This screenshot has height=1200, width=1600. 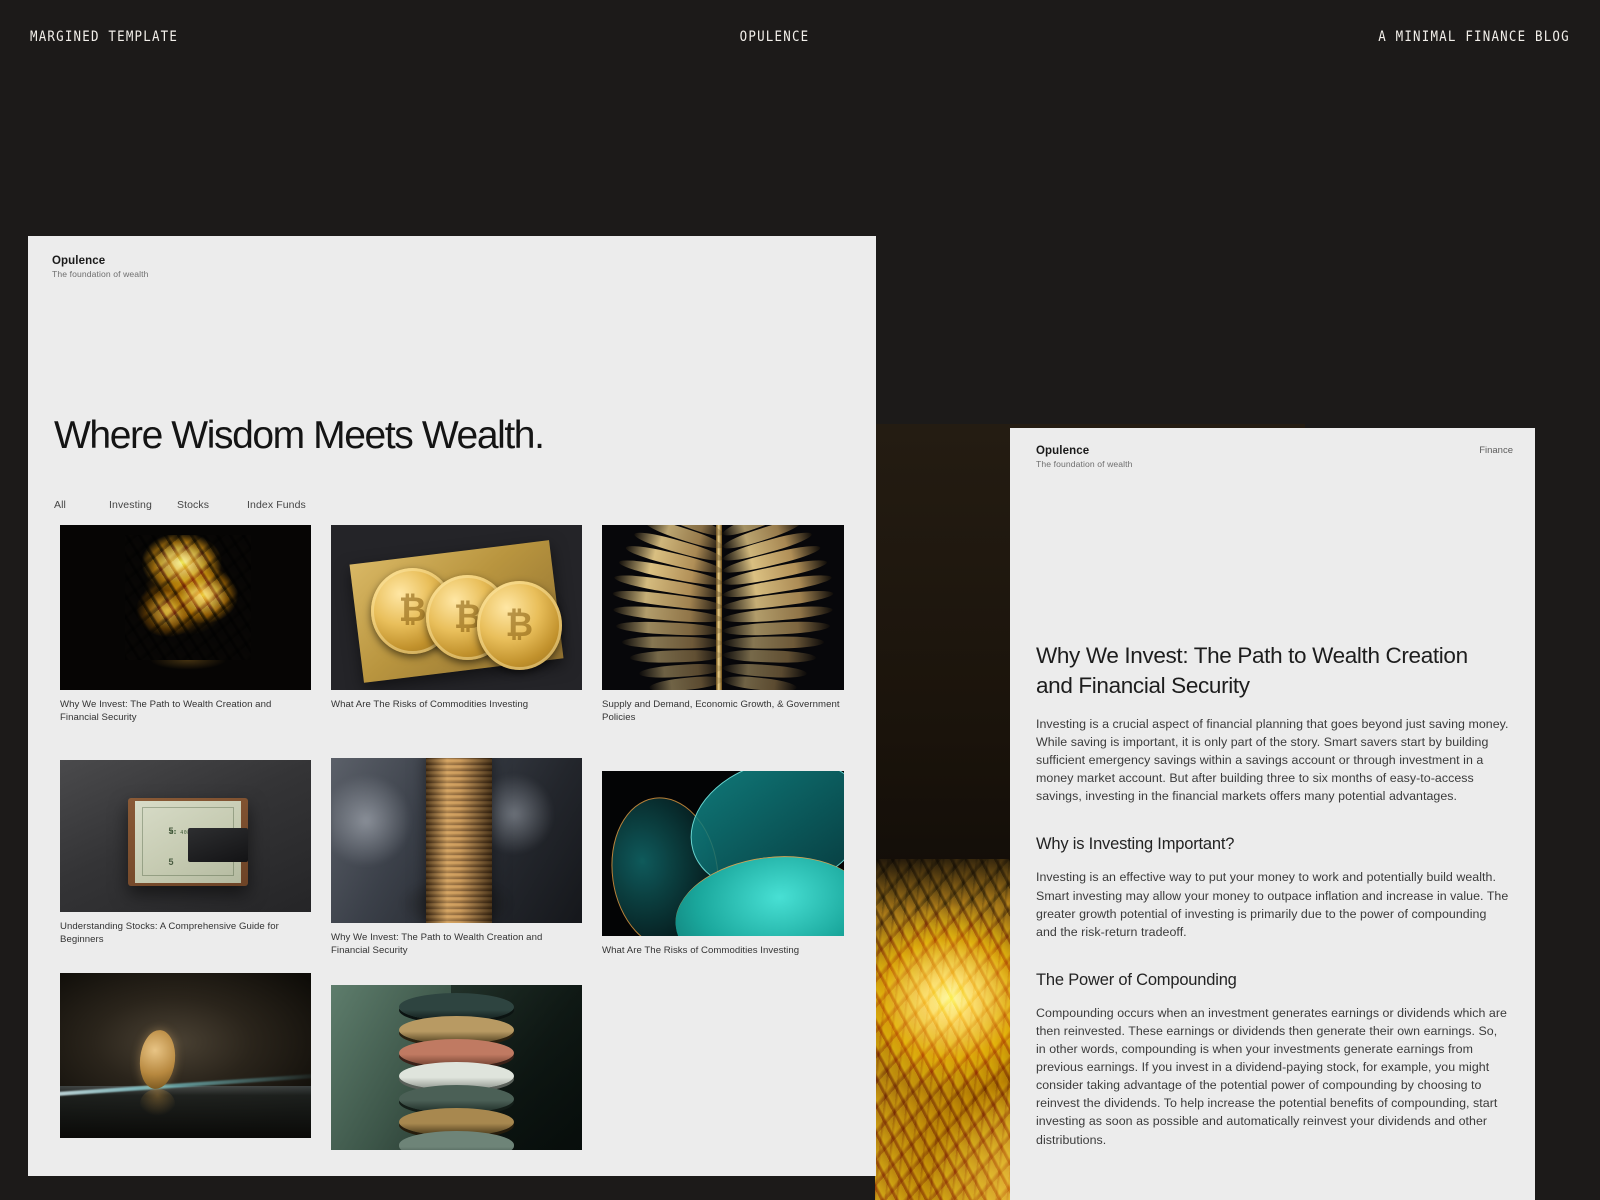 I want to click on card-thumbnail-standing-coin, so click(x=185, y=1056).